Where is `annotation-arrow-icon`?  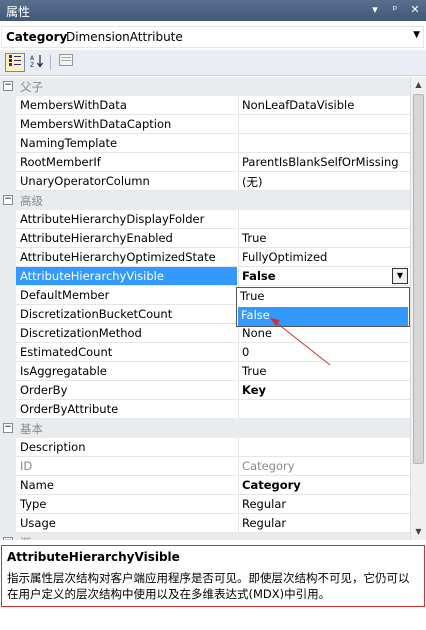
annotation-arrow-icon is located at coordinates (300, 342).